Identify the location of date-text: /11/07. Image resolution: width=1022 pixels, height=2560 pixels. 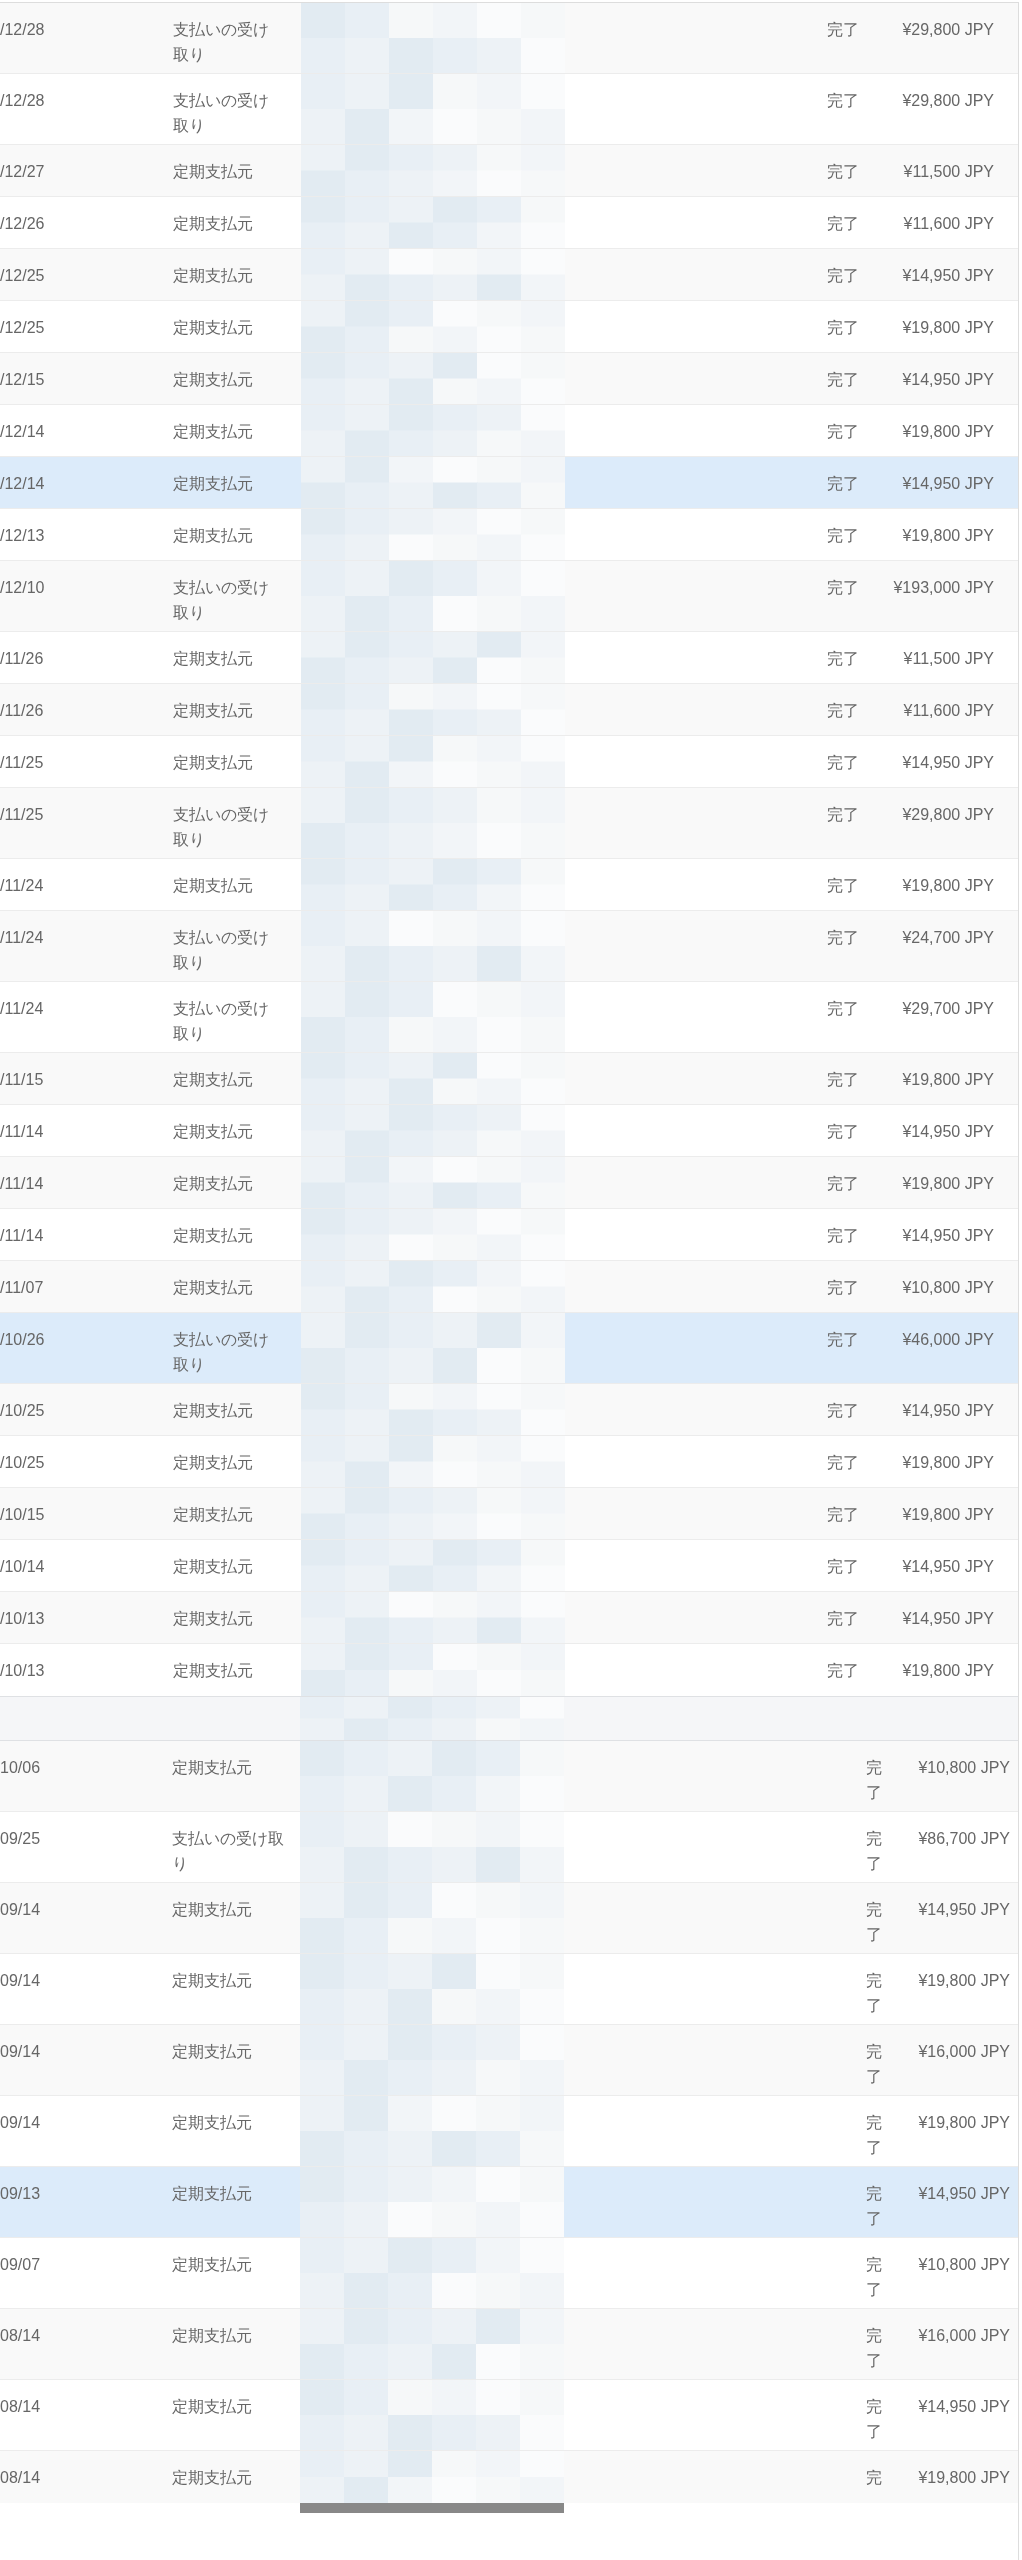
(22, 1288).